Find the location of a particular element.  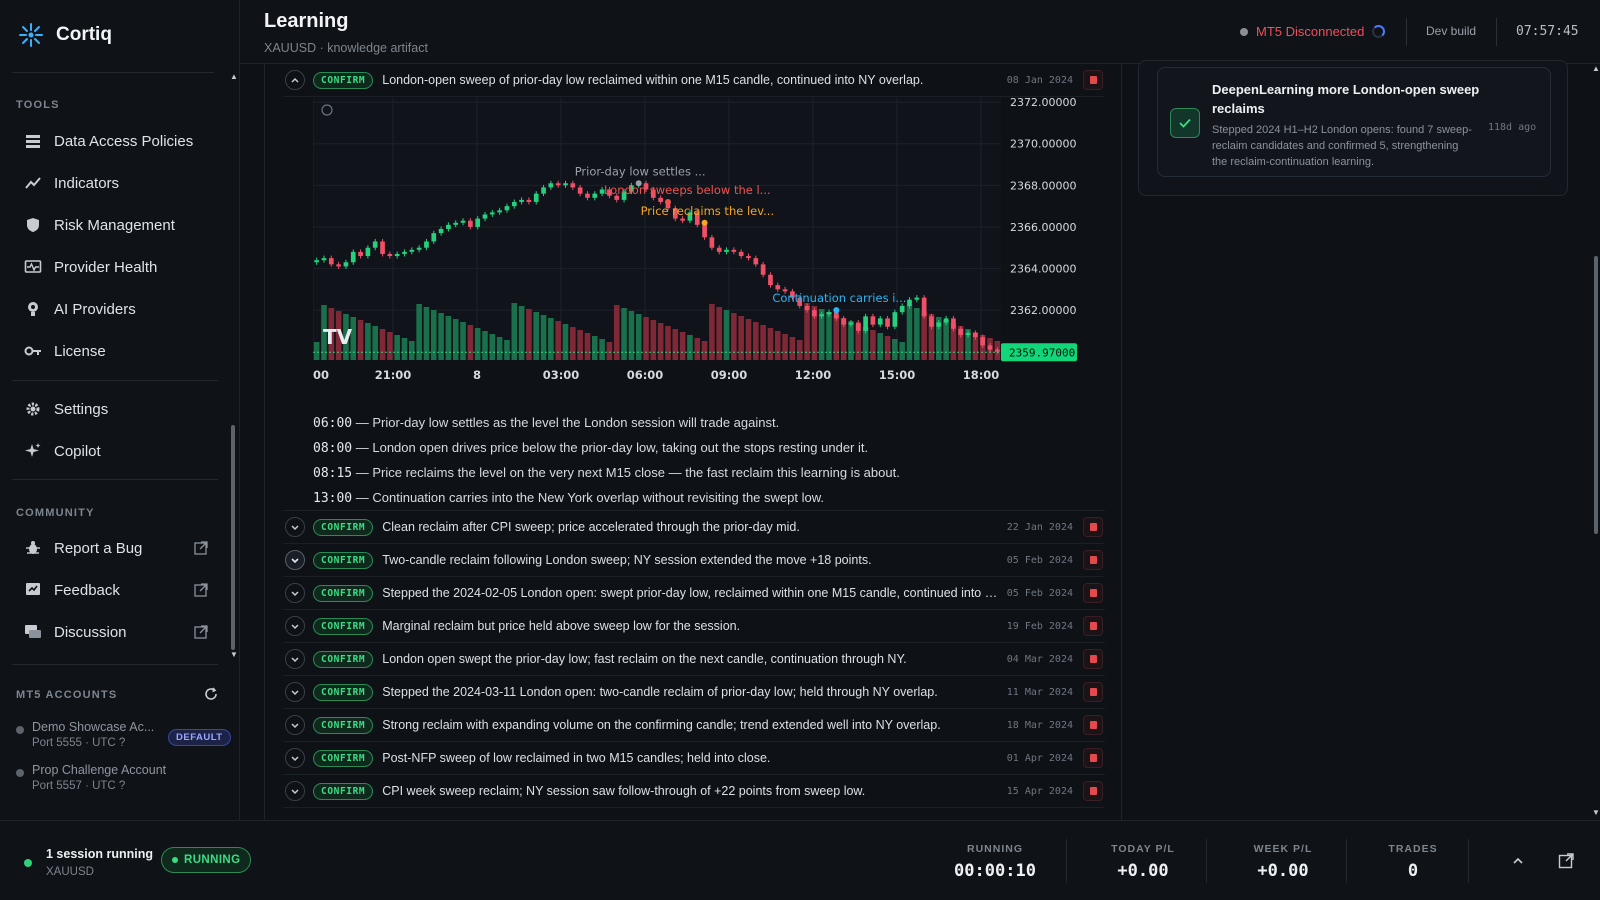

sidebar-item-risk-management: Risk Management is located at coordinates (117, 225).